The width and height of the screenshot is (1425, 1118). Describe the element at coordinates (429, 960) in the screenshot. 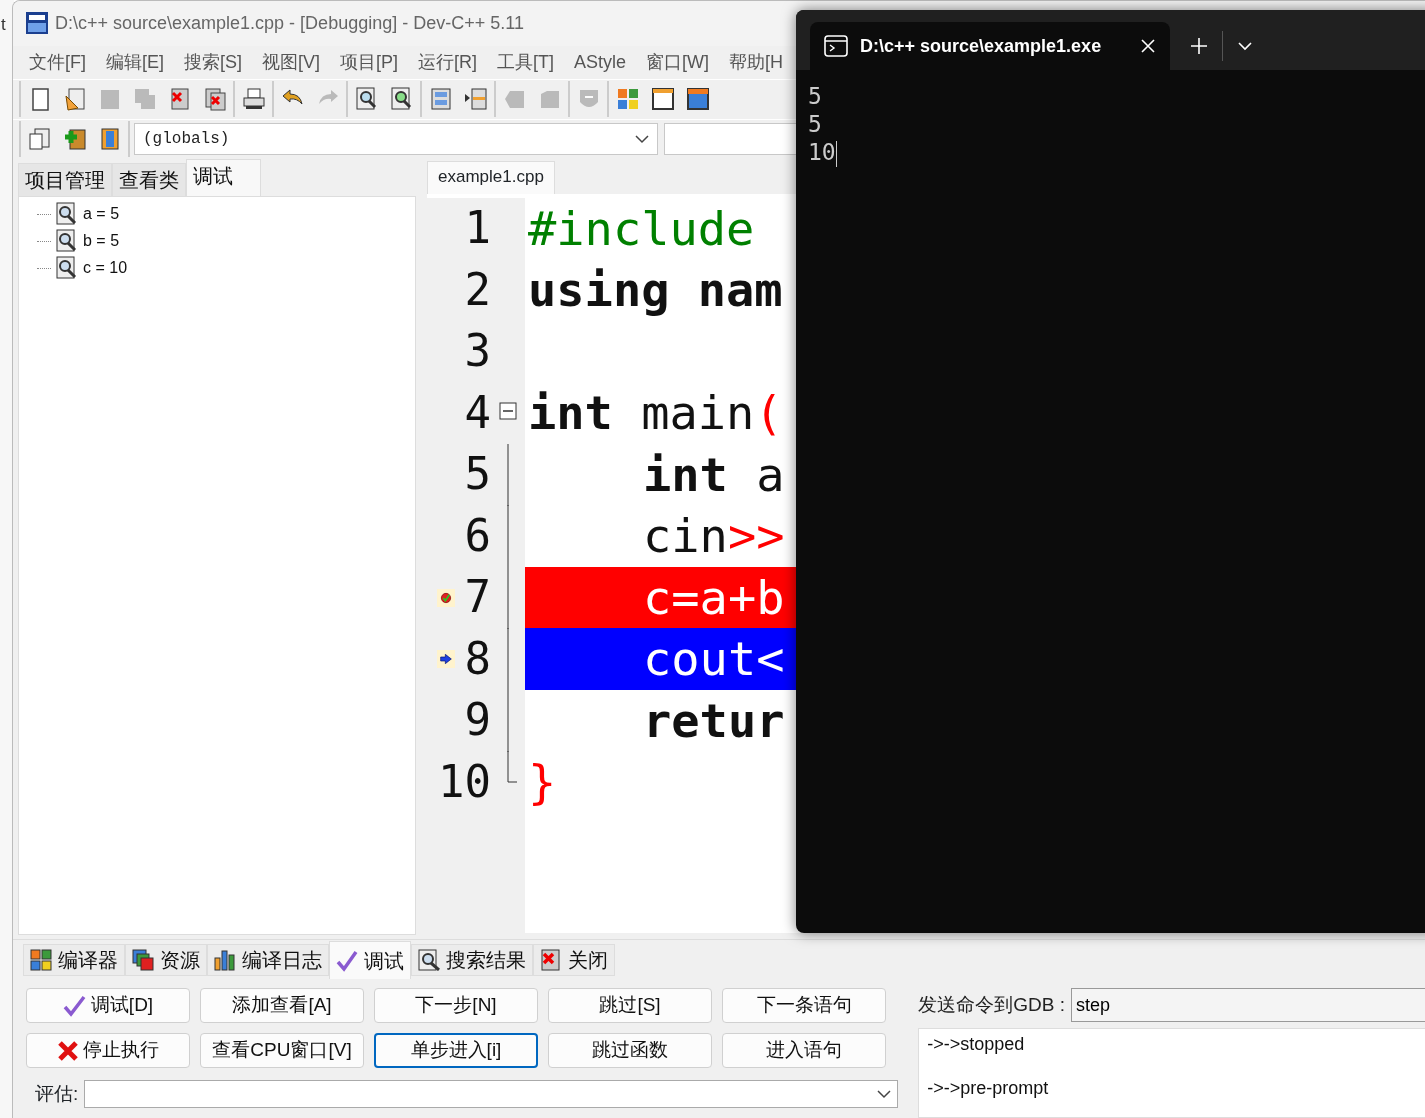

I see `search-icon` at that location.